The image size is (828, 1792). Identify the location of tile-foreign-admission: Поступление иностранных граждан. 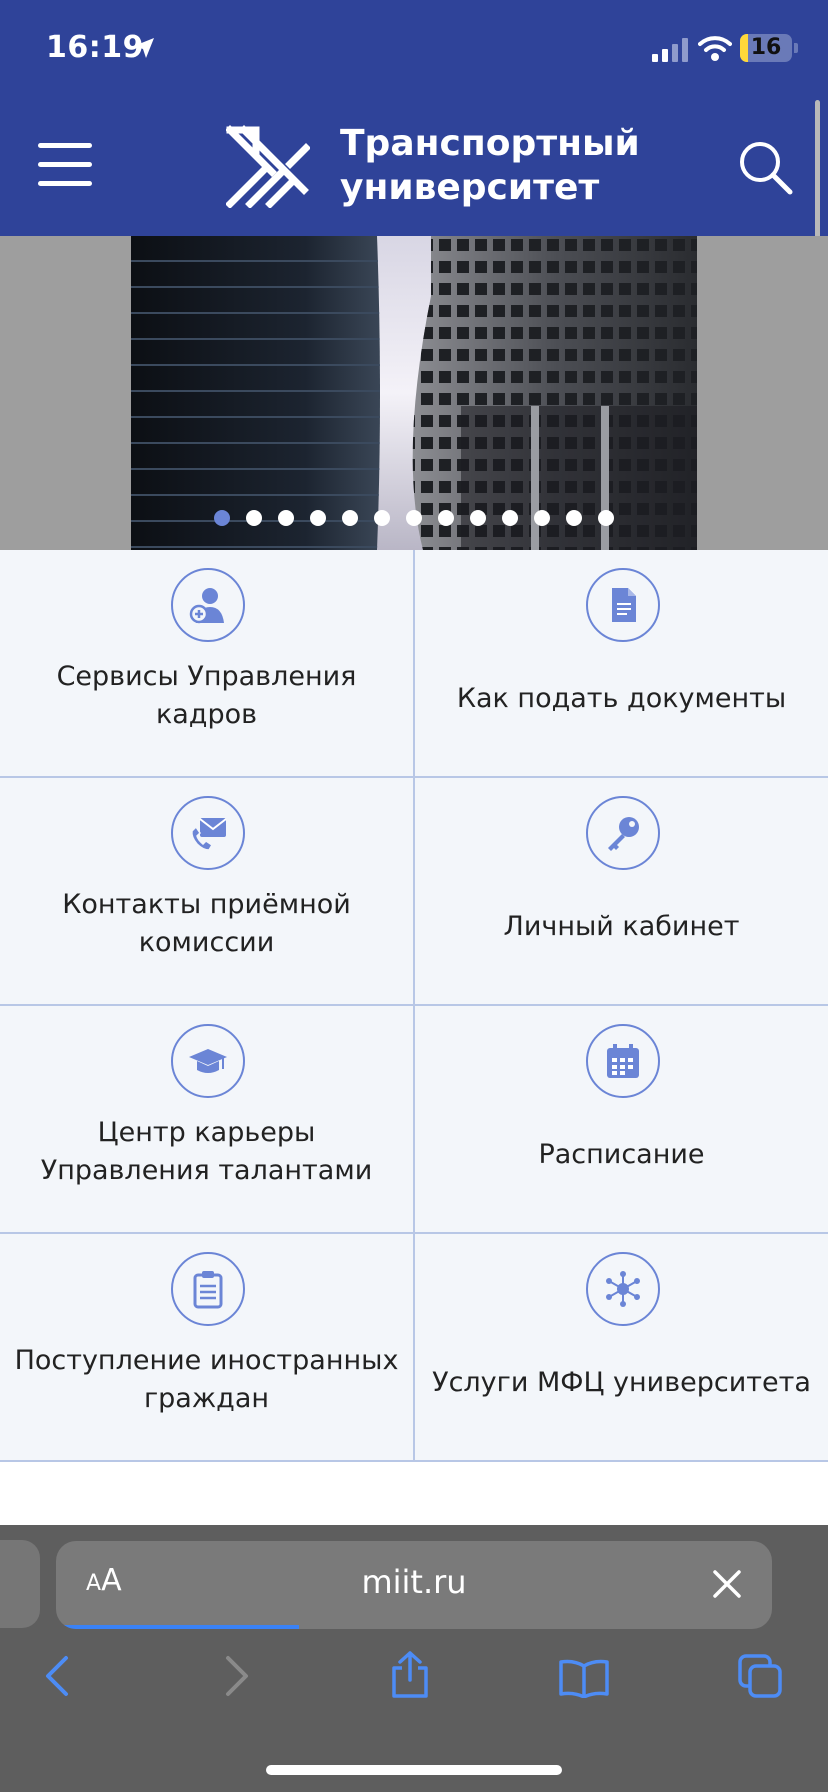
(207, 1348).